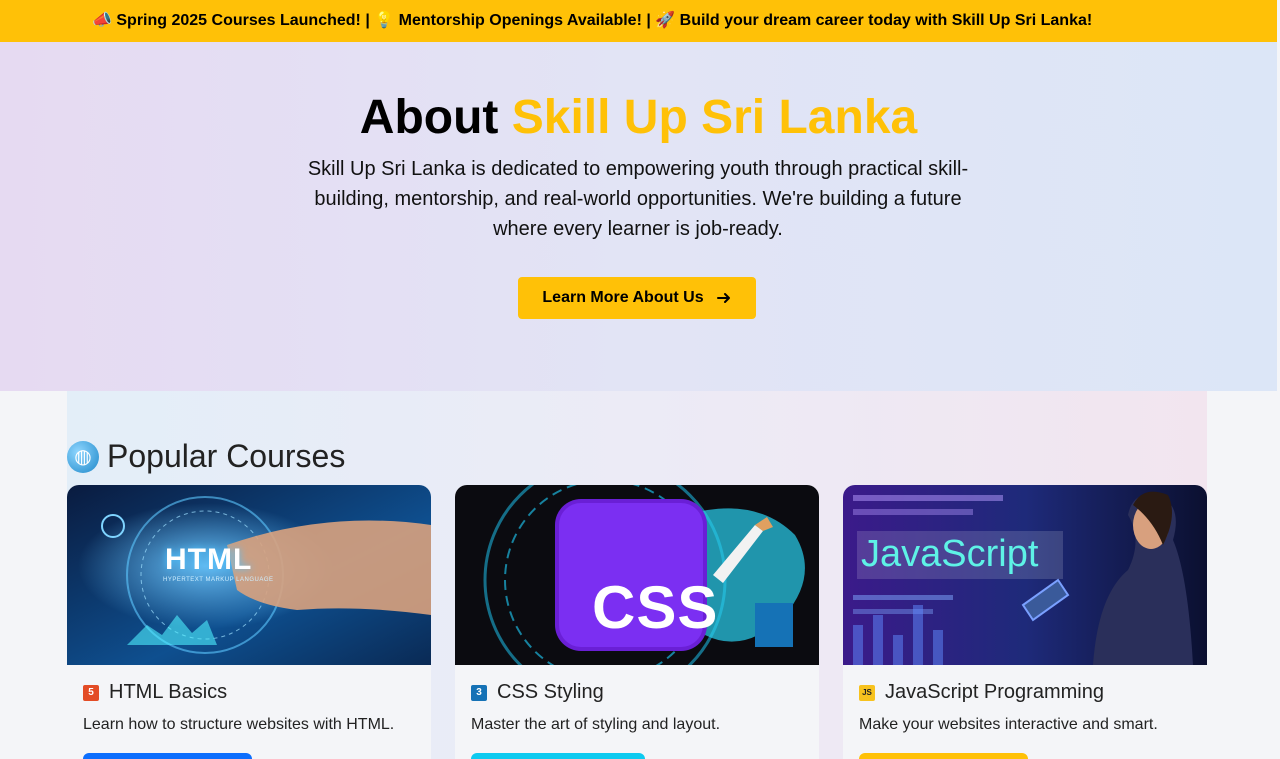 This screenshot has height=759, width=1280. I want to click on css3-icon: 3, so click(479, 692).